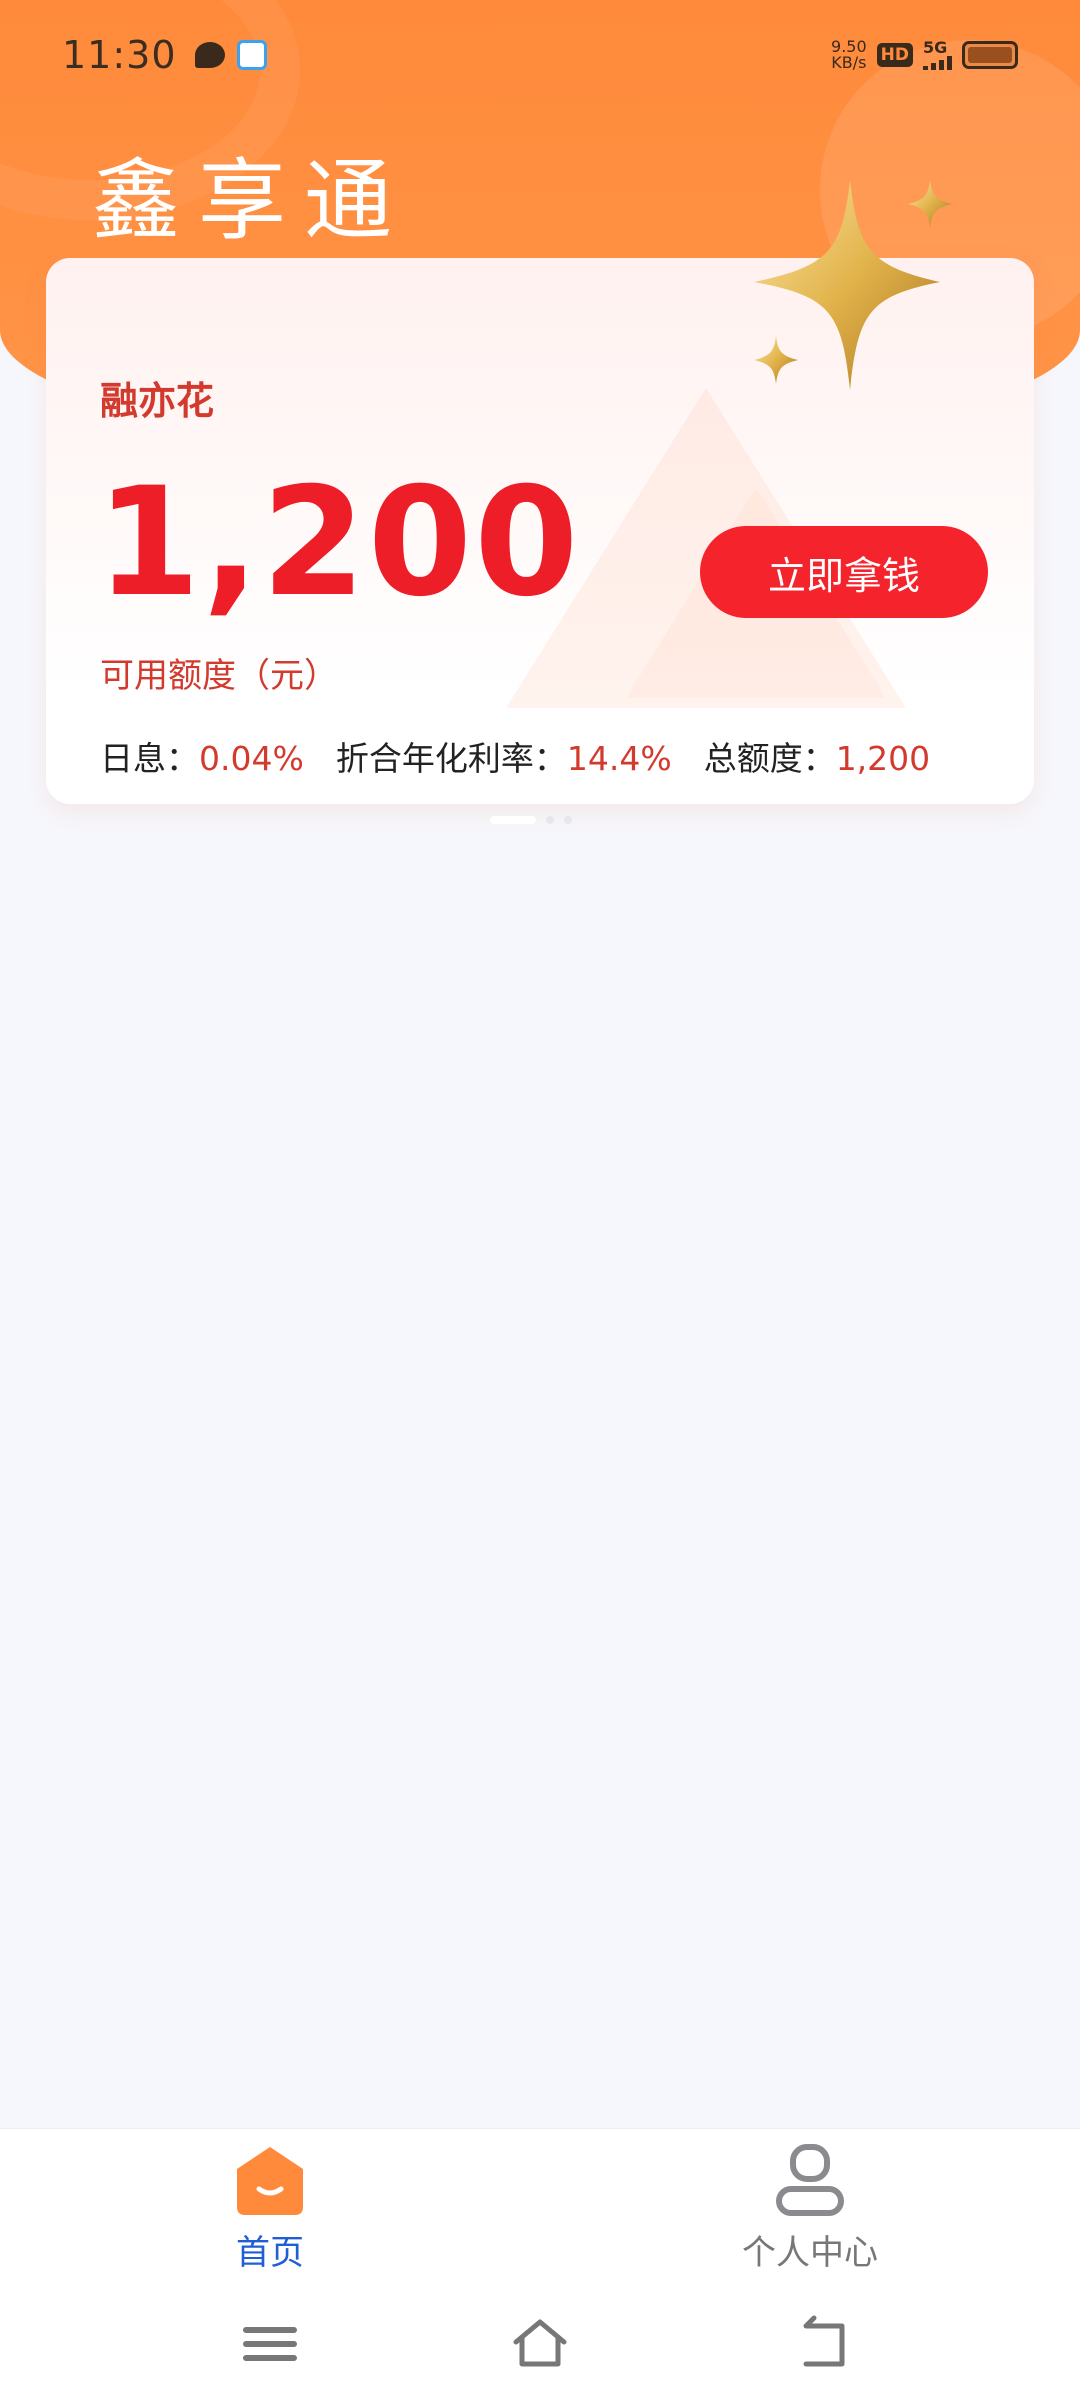  I want to click on total-limit: 总额度：1,200, so click(817, 756).